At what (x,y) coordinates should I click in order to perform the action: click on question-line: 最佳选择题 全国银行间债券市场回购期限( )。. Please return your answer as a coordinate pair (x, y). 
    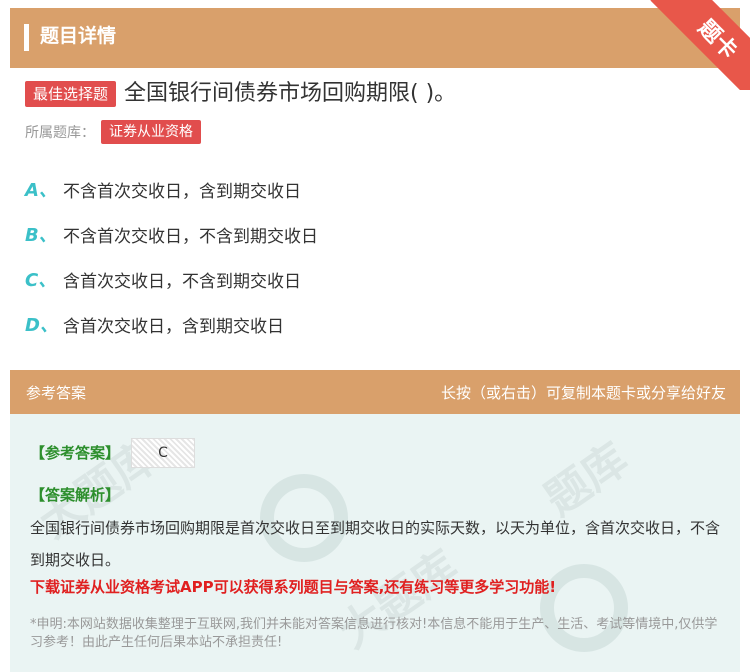
    Looking at the image, I should click on (240, 94).